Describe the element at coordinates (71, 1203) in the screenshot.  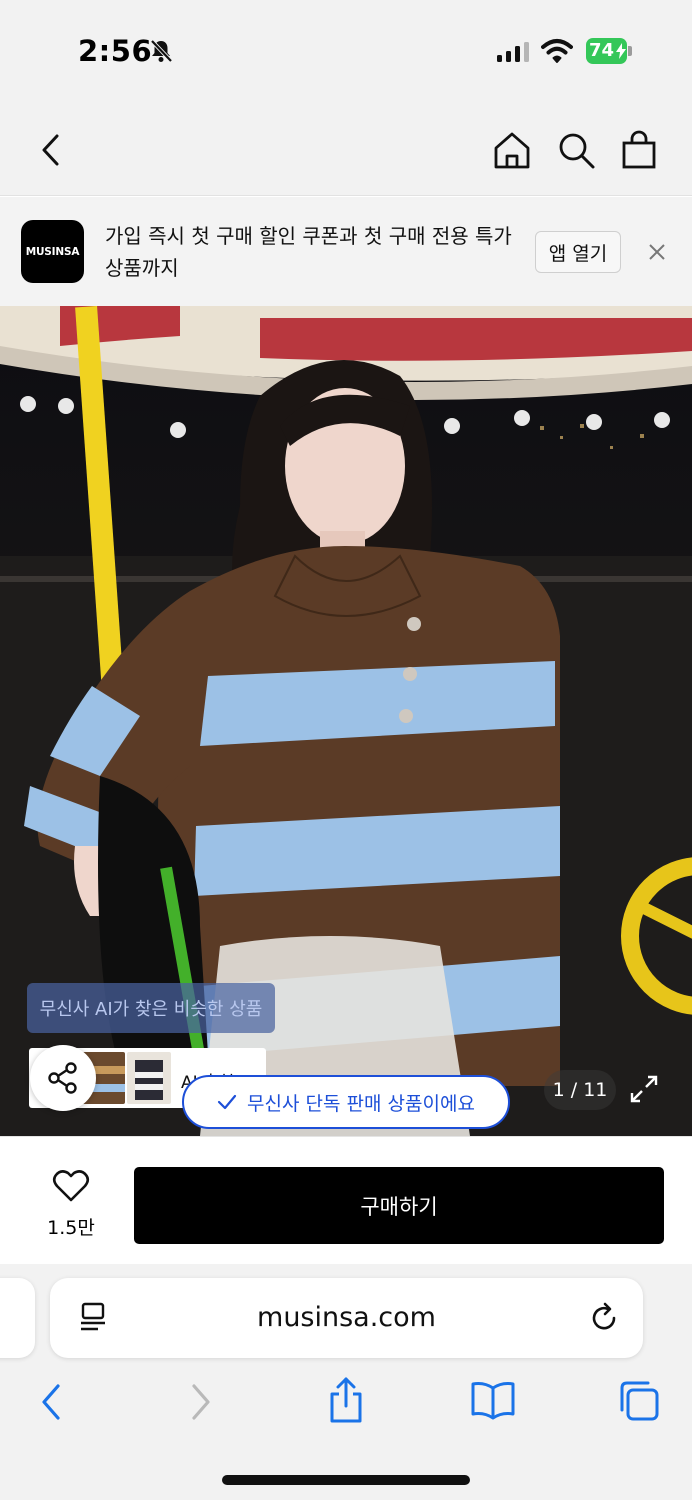
I see `like-button: 1.5만` at that location.